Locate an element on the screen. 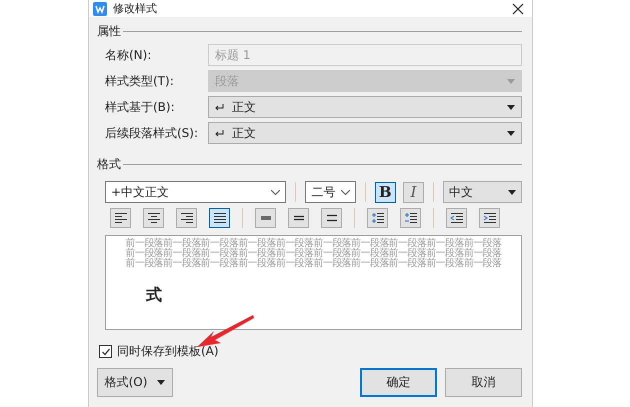  align-right-icon is located at coordinates (187, 218).